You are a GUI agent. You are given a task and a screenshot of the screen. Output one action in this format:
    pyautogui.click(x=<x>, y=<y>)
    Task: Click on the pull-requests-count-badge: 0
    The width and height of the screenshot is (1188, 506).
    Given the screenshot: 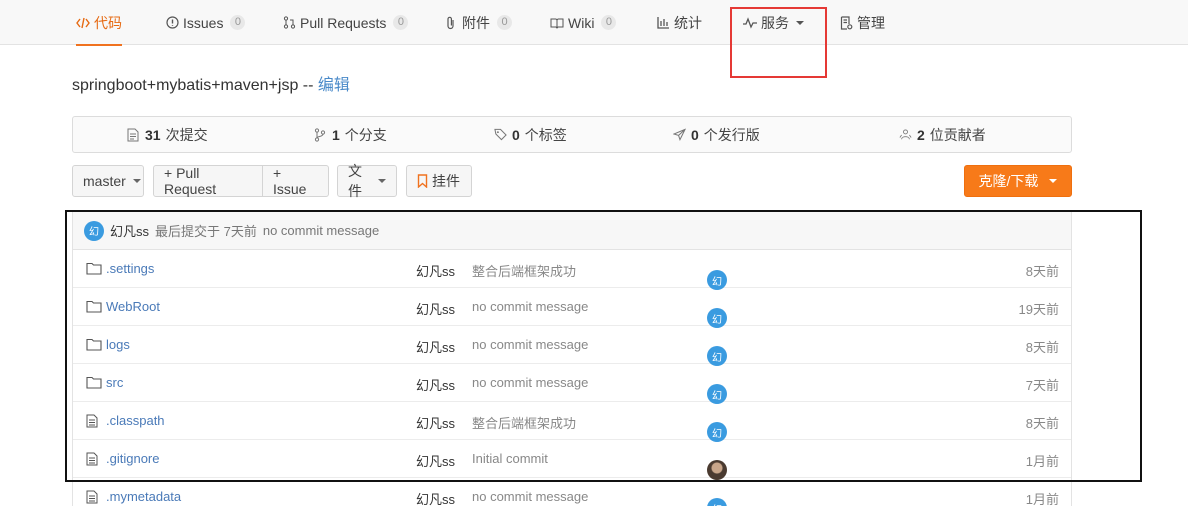 What is the action you would take?
    pyautogui.click(x=401, y=22)
    